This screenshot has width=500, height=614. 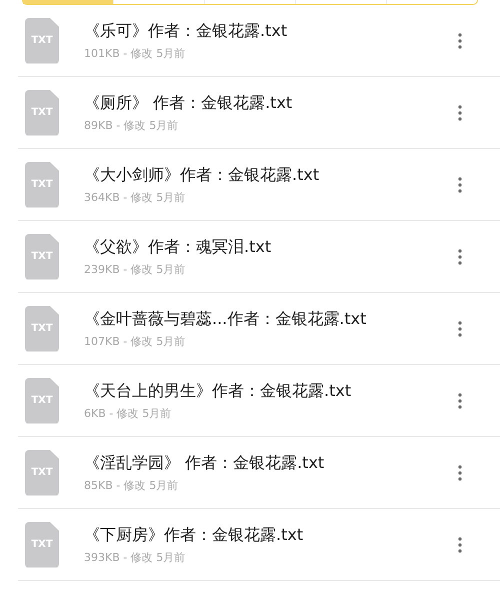 What do you see at coordinates (271, 535) in the screenshot?
I see `file-name: 《下厨房》作者：金银花露.txt` at bounding box center [271, 535].